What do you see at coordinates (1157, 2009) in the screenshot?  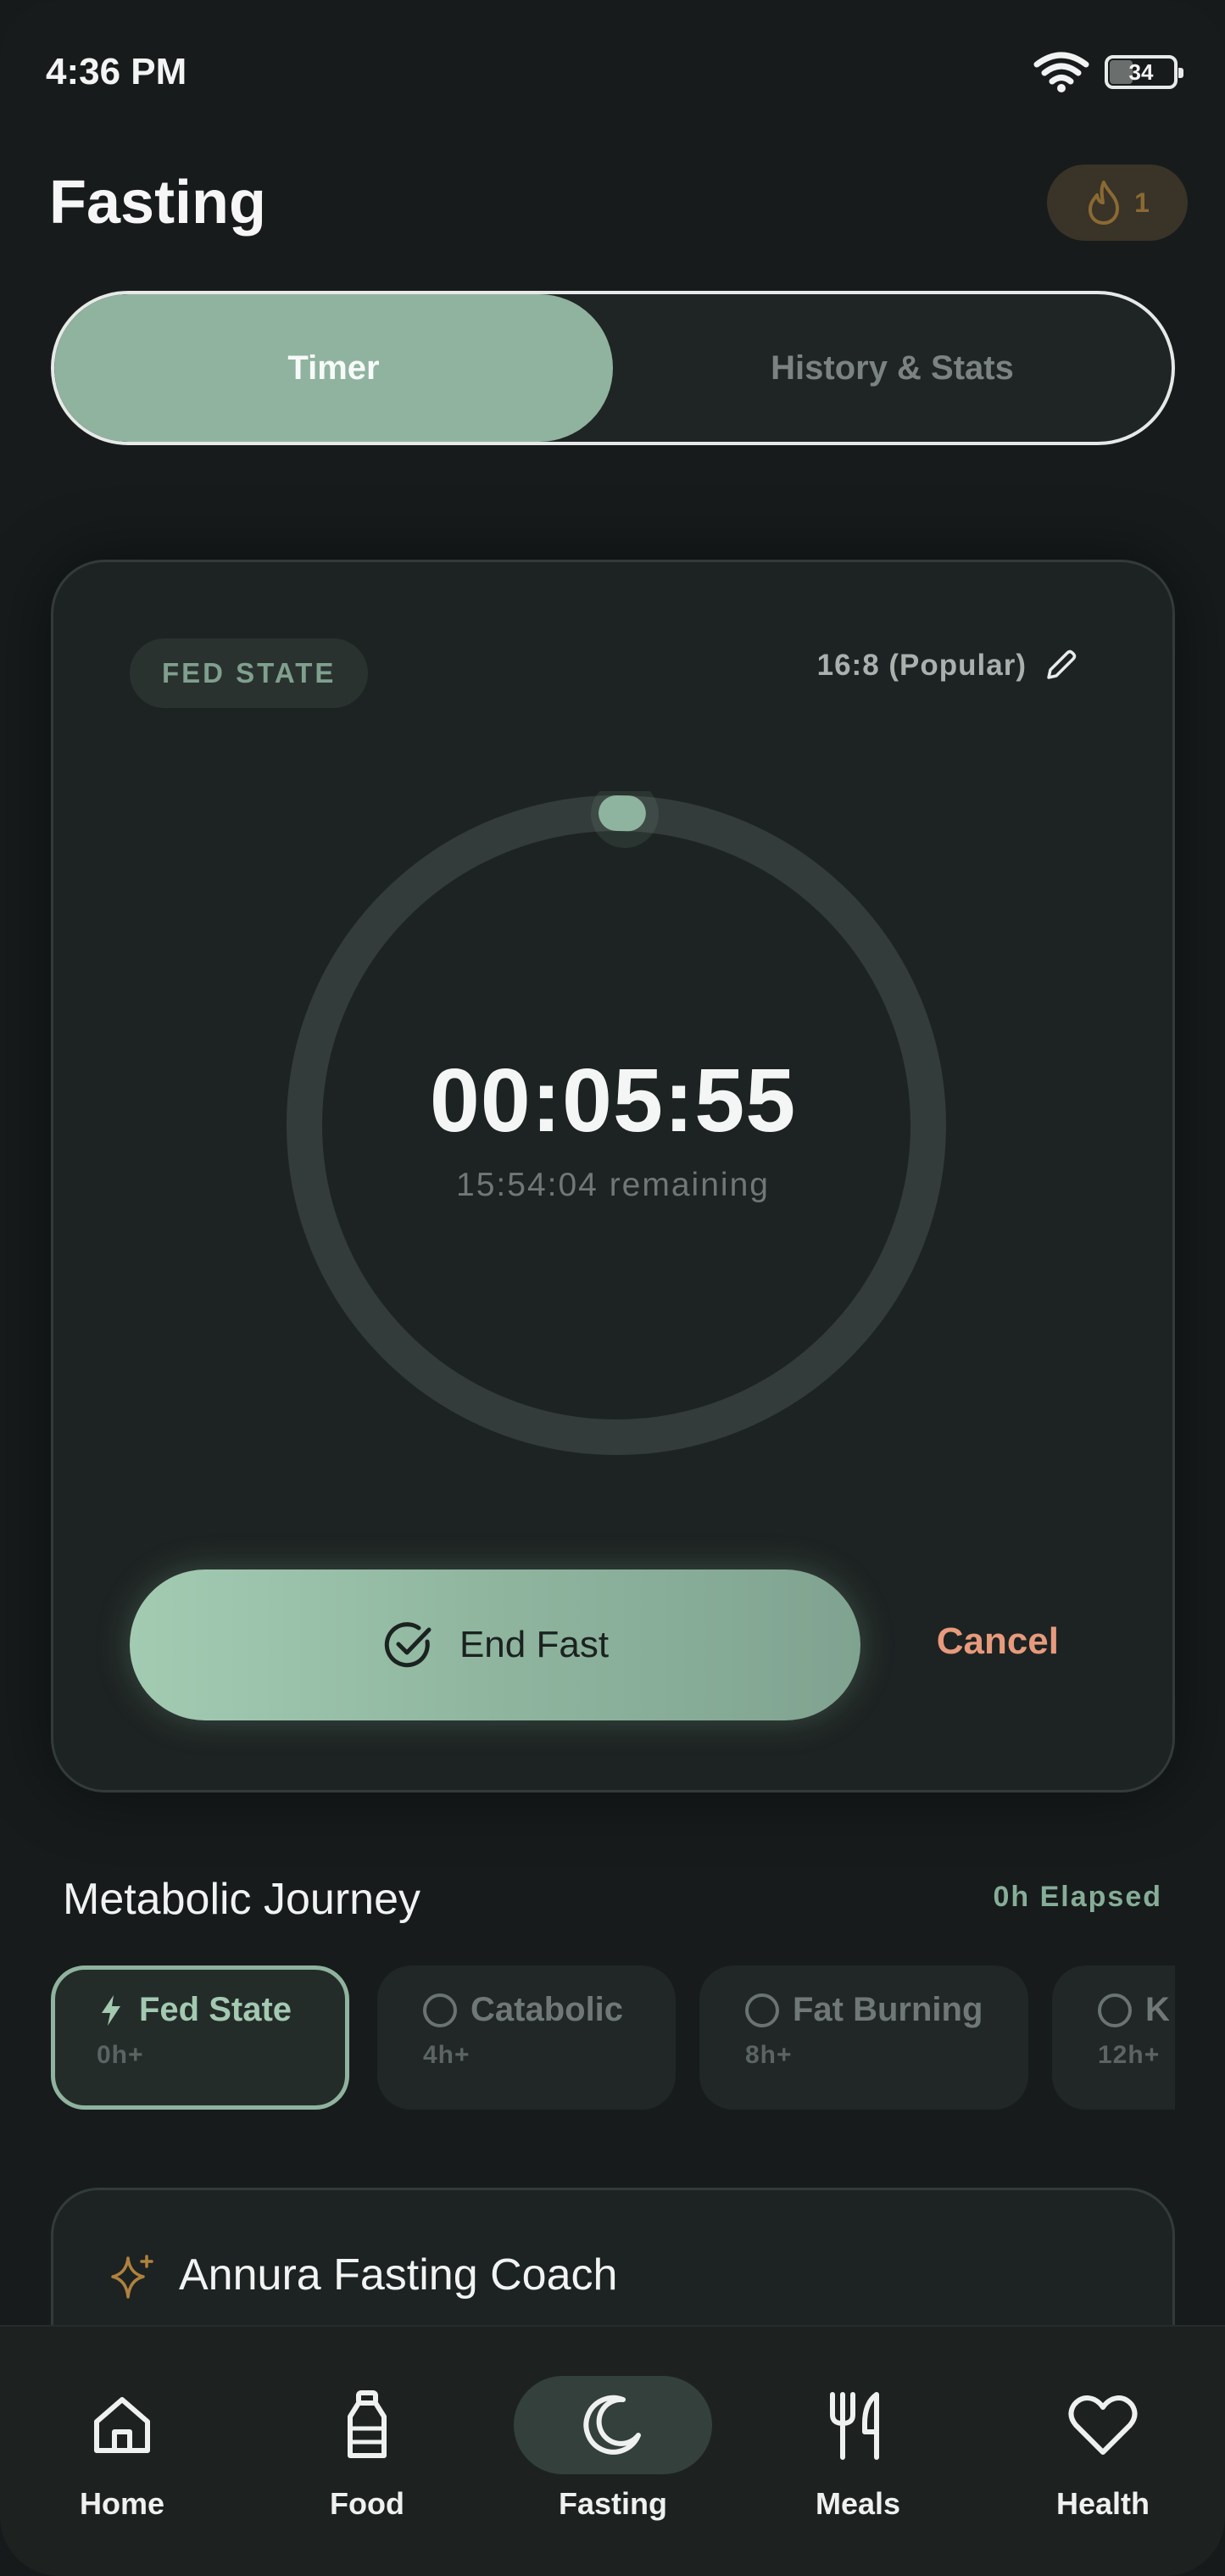 I see `stage-name: K` at bounding box center [1157, 2009].